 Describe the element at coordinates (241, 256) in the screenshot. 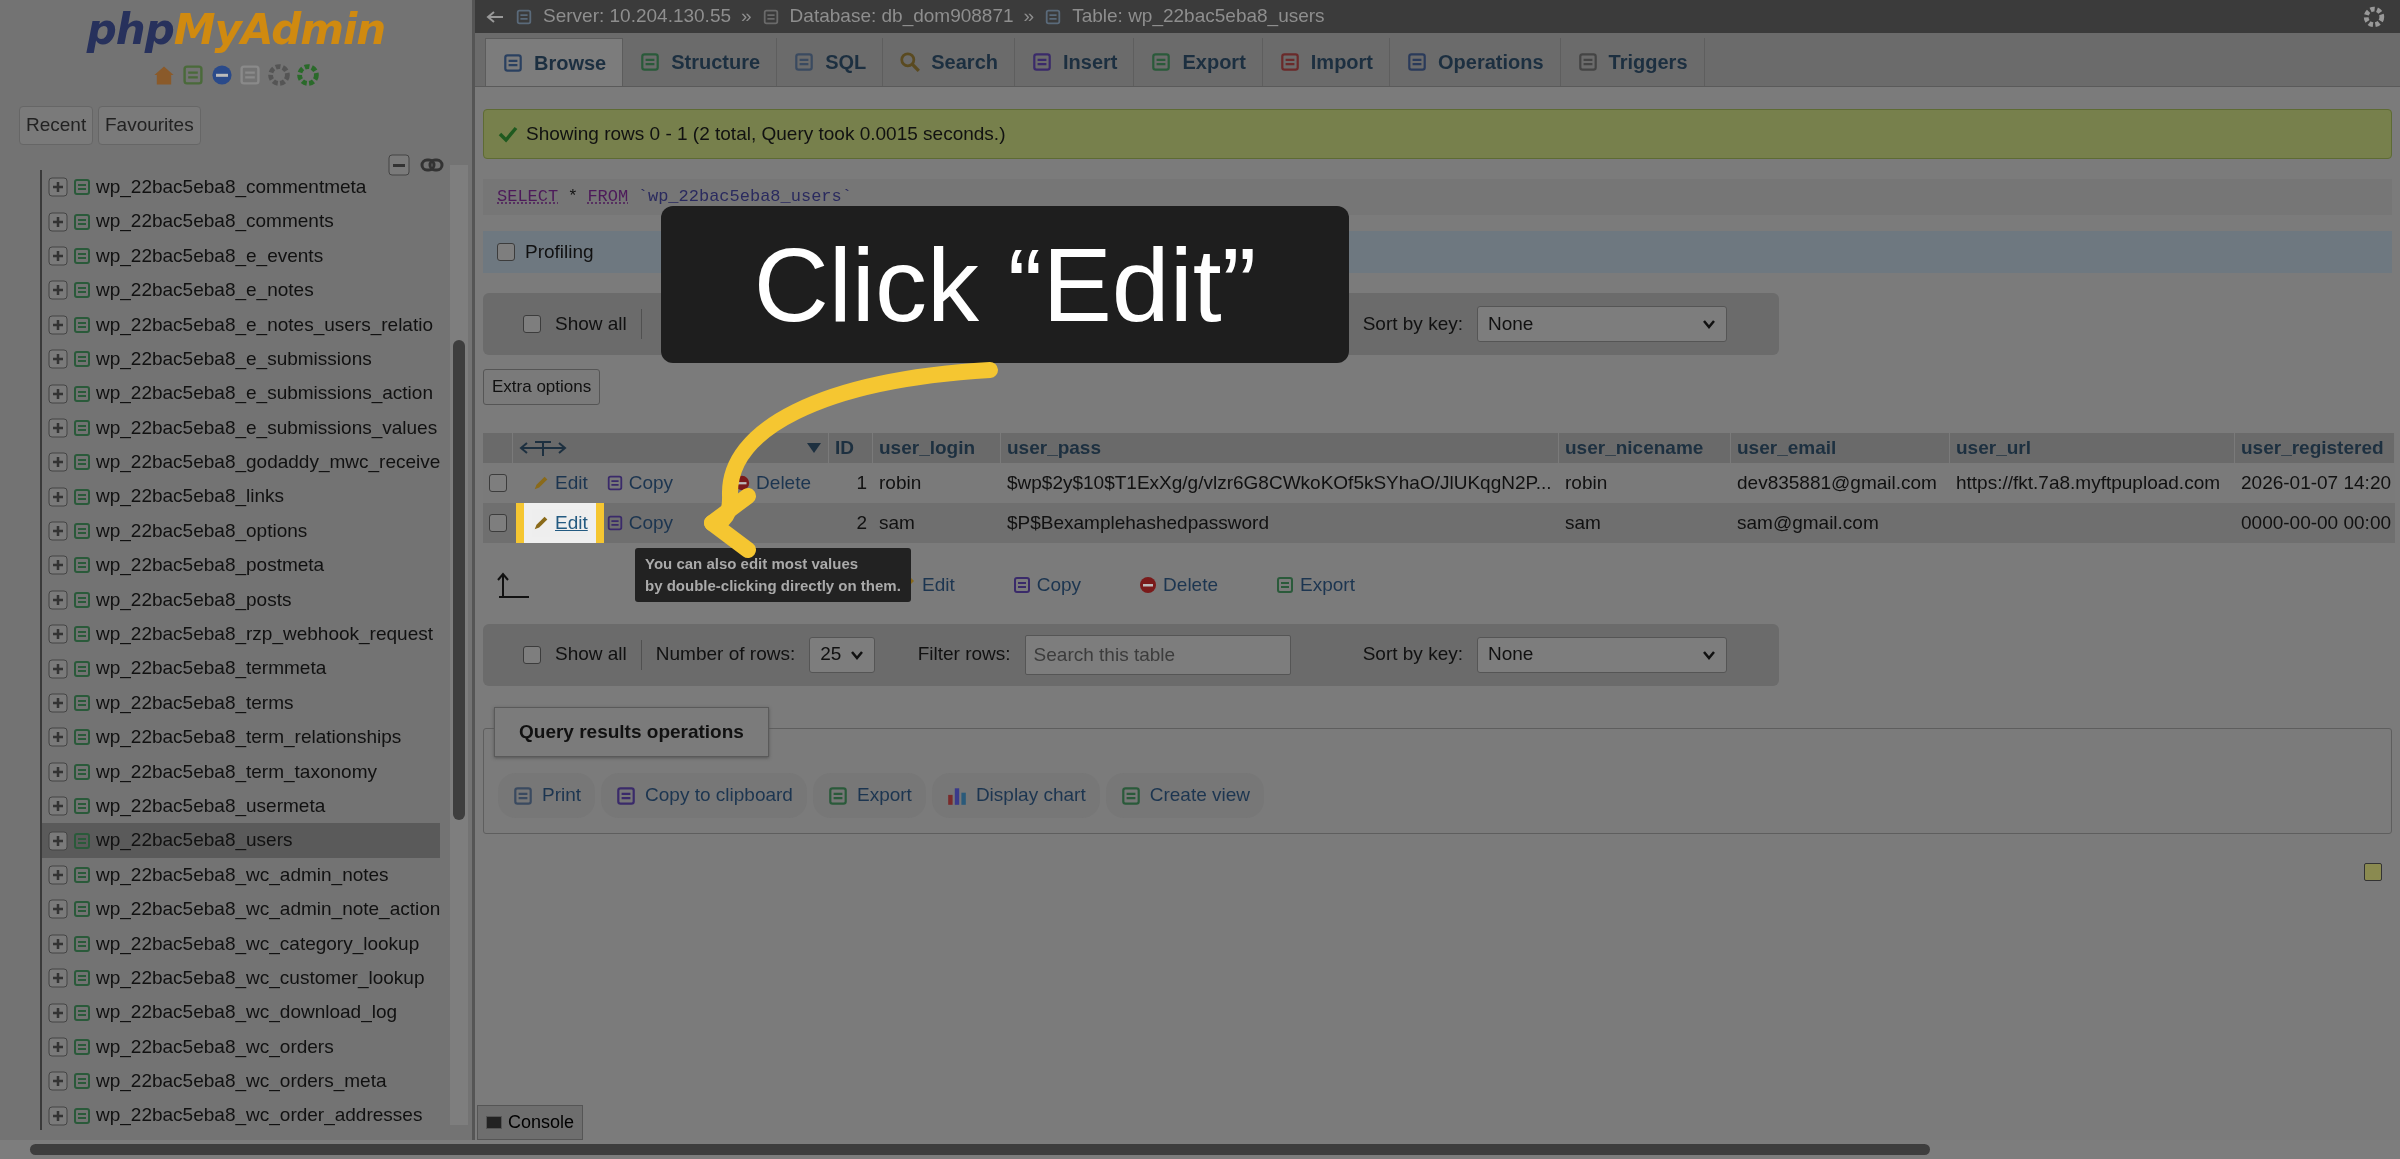

I see `table-item: wp_22bac5eba8_e_events` at that location.